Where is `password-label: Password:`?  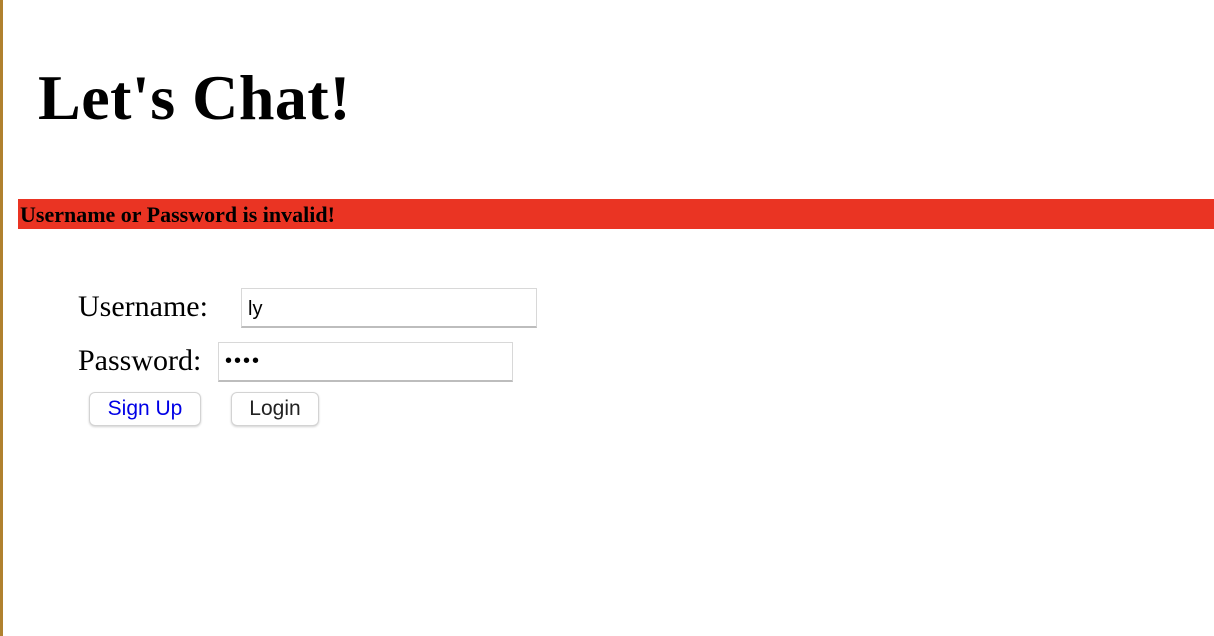
password-label: Password: is located at coordinates (140, 360).